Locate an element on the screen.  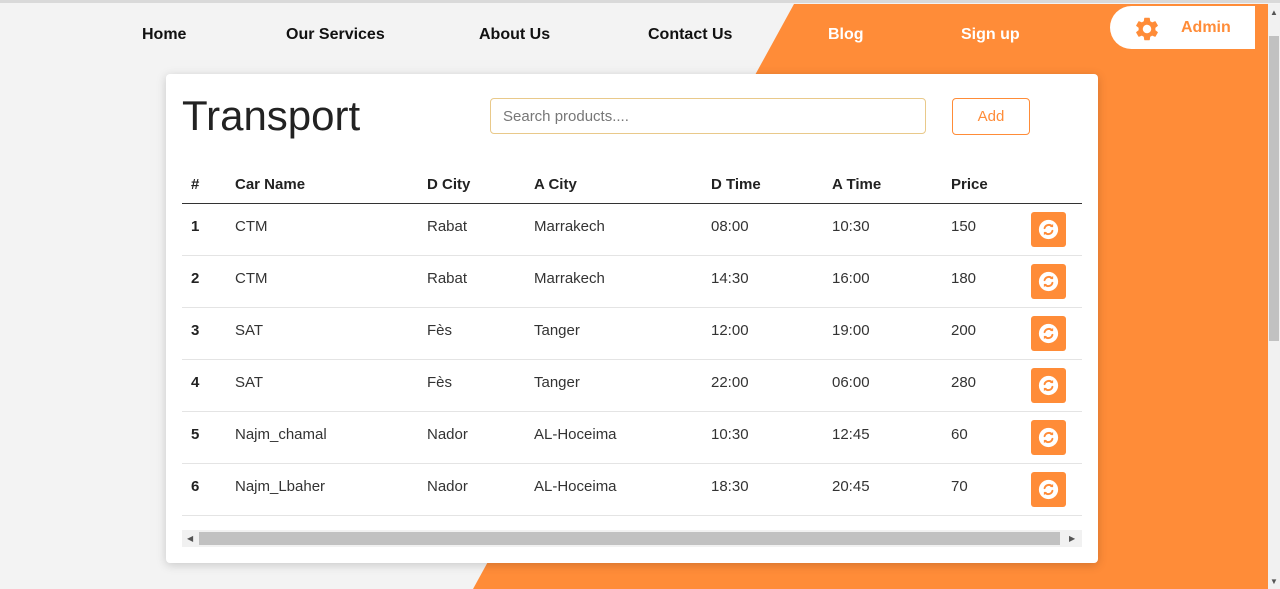
nav-blog: Blog is located at coordinates (846, 35).